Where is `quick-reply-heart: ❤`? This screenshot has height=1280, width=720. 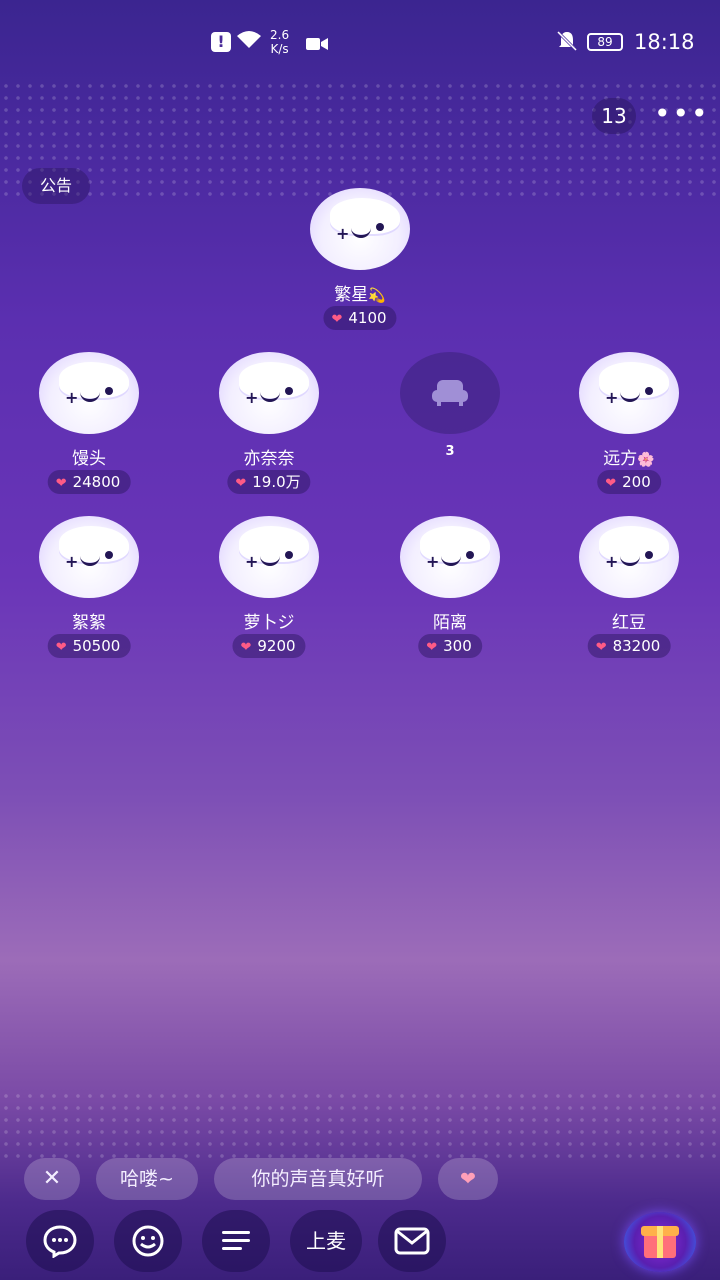
quick-reply-heart: ❤ is located at coordinates (468, 1179).